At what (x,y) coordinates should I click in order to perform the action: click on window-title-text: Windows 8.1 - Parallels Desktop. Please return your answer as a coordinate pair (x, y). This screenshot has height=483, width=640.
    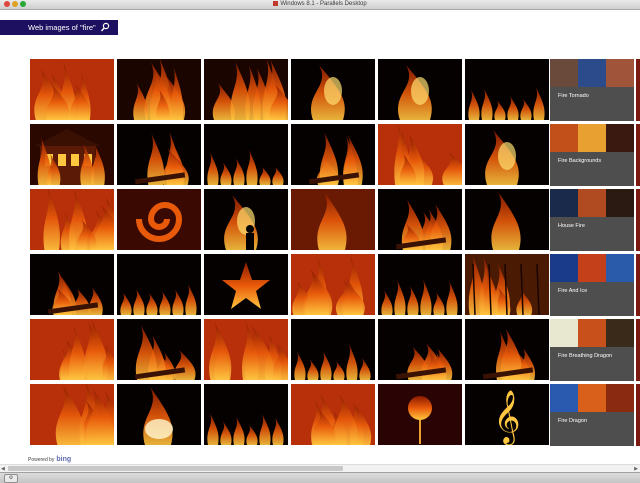
    Looking at the image, I should click on (323, 4).